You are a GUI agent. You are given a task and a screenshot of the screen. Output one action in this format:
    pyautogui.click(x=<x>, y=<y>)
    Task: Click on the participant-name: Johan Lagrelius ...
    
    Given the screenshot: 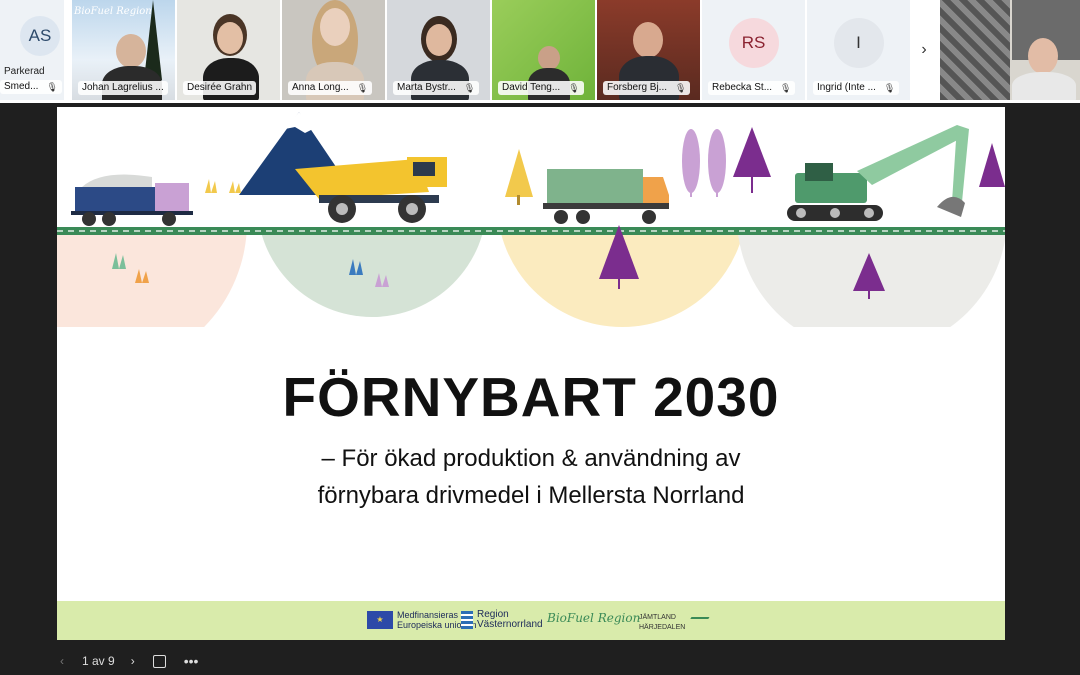 What is the action you would take?
    pyautogui.click(x=123, y=88)
    